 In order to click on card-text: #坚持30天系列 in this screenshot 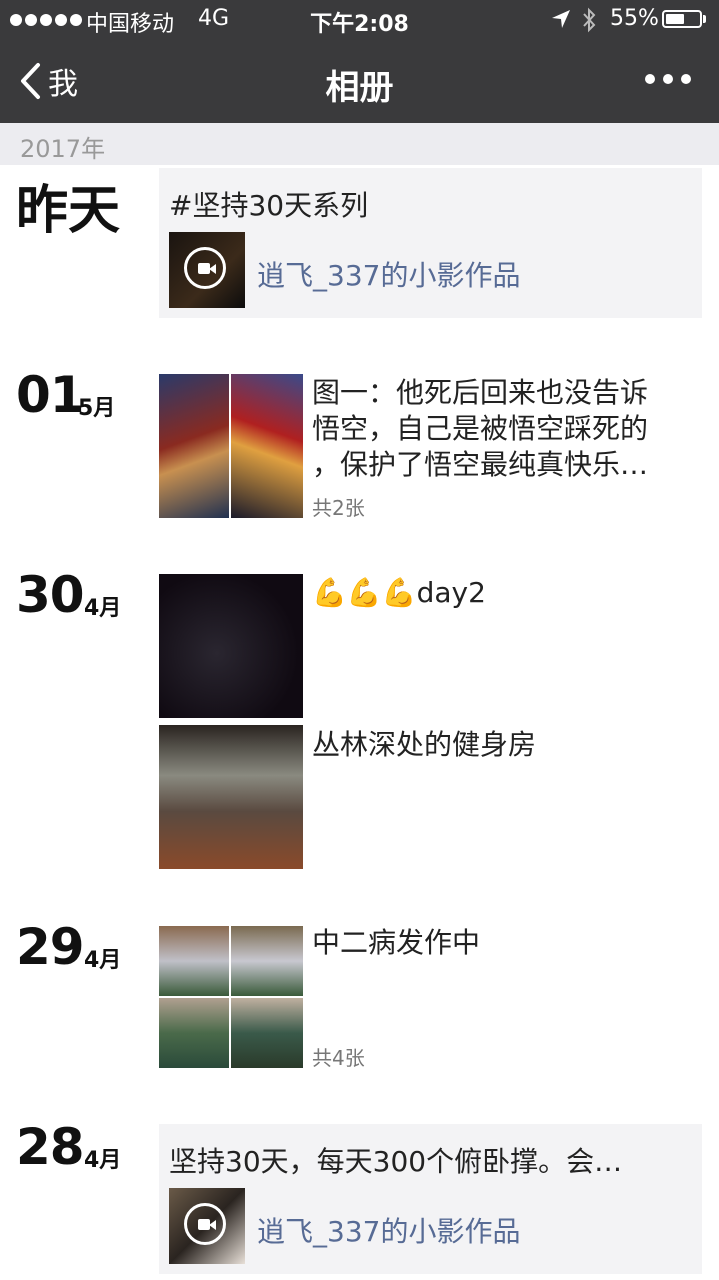, I will do `click(269, 205)`.